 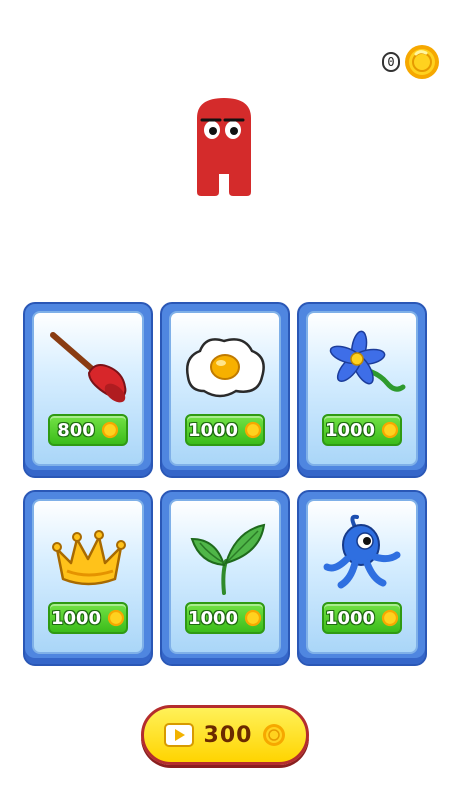 I want to click on shop-item-sprout: 1000, so click(x=225, y=578).